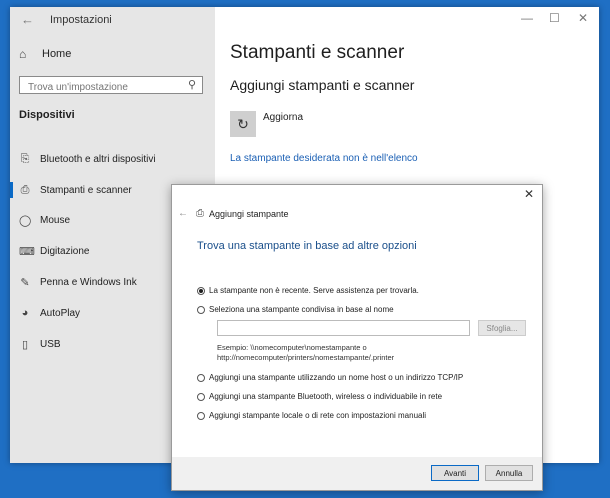 This screenshot has height=498, width=610. I want to click on refresh-icon: ↻, so click(243, 123).